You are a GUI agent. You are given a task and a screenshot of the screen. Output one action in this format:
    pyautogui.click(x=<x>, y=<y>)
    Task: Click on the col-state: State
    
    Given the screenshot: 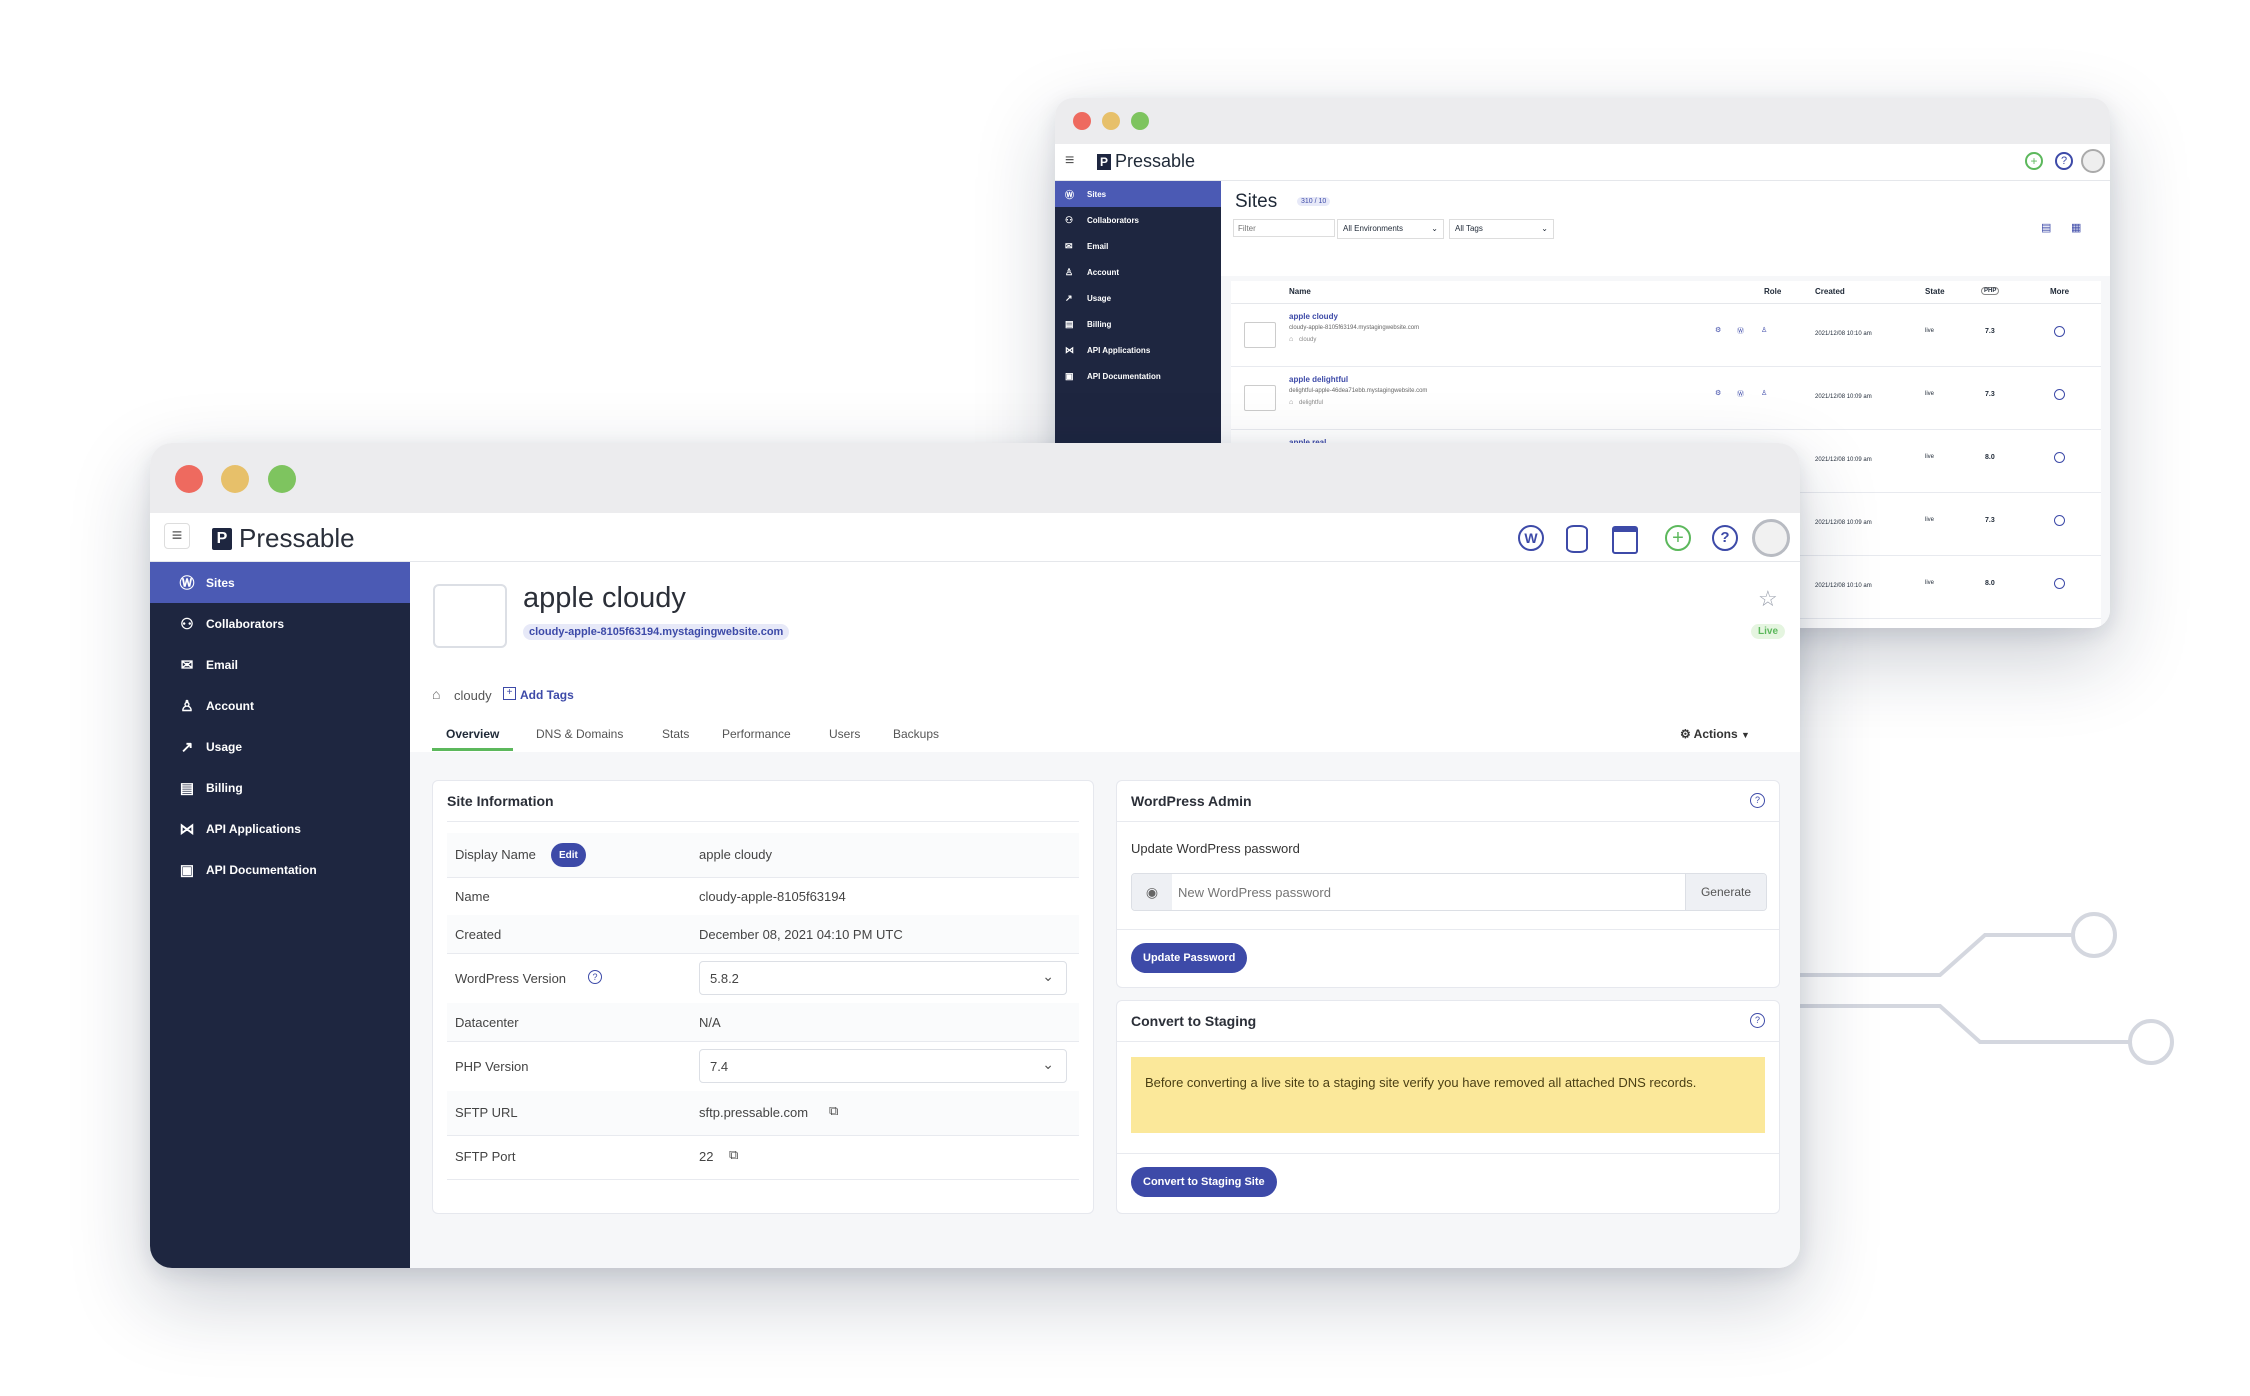 What is the action you would take?
    pyautogui.click(x=1935, y=291)
    